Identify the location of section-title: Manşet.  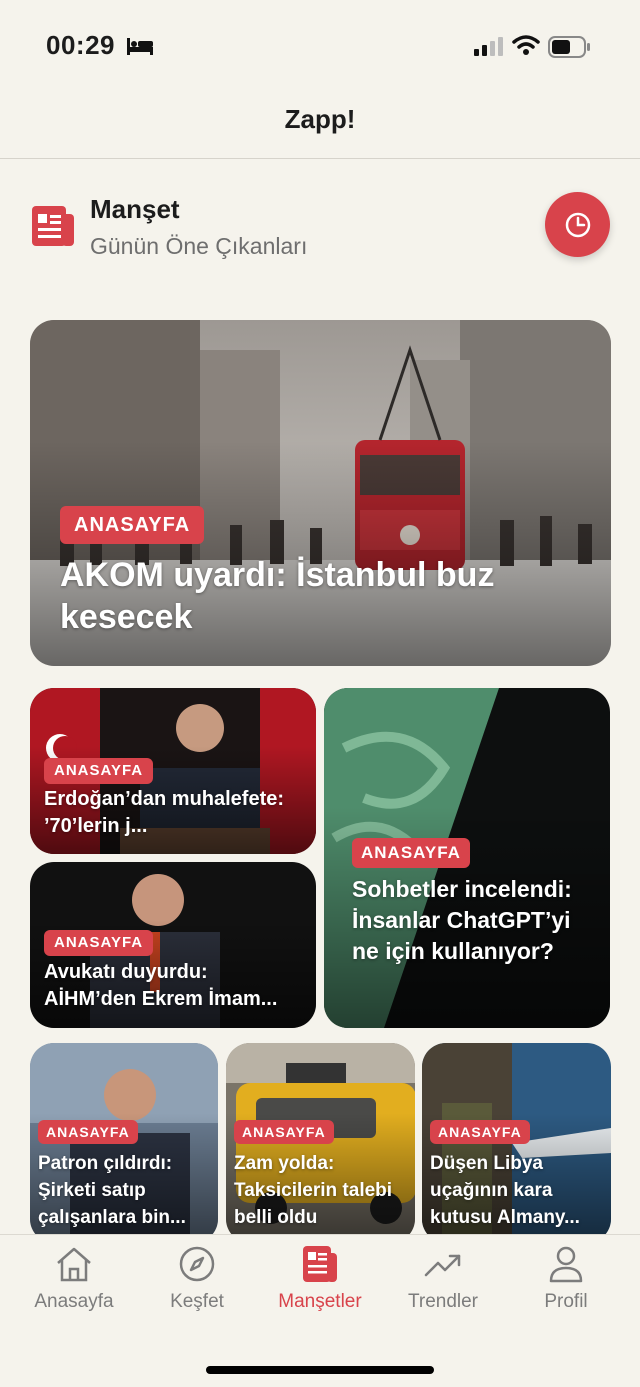
(135, 209).